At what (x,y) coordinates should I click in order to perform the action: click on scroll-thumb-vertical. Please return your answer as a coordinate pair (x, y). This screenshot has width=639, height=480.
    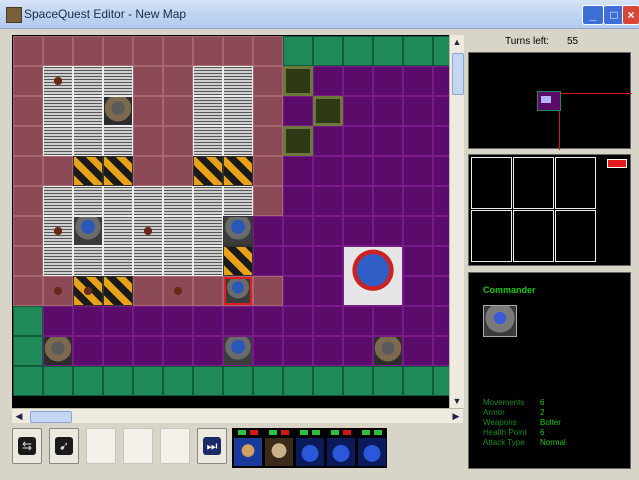
    Looking at the image, I should click on (458, 74).